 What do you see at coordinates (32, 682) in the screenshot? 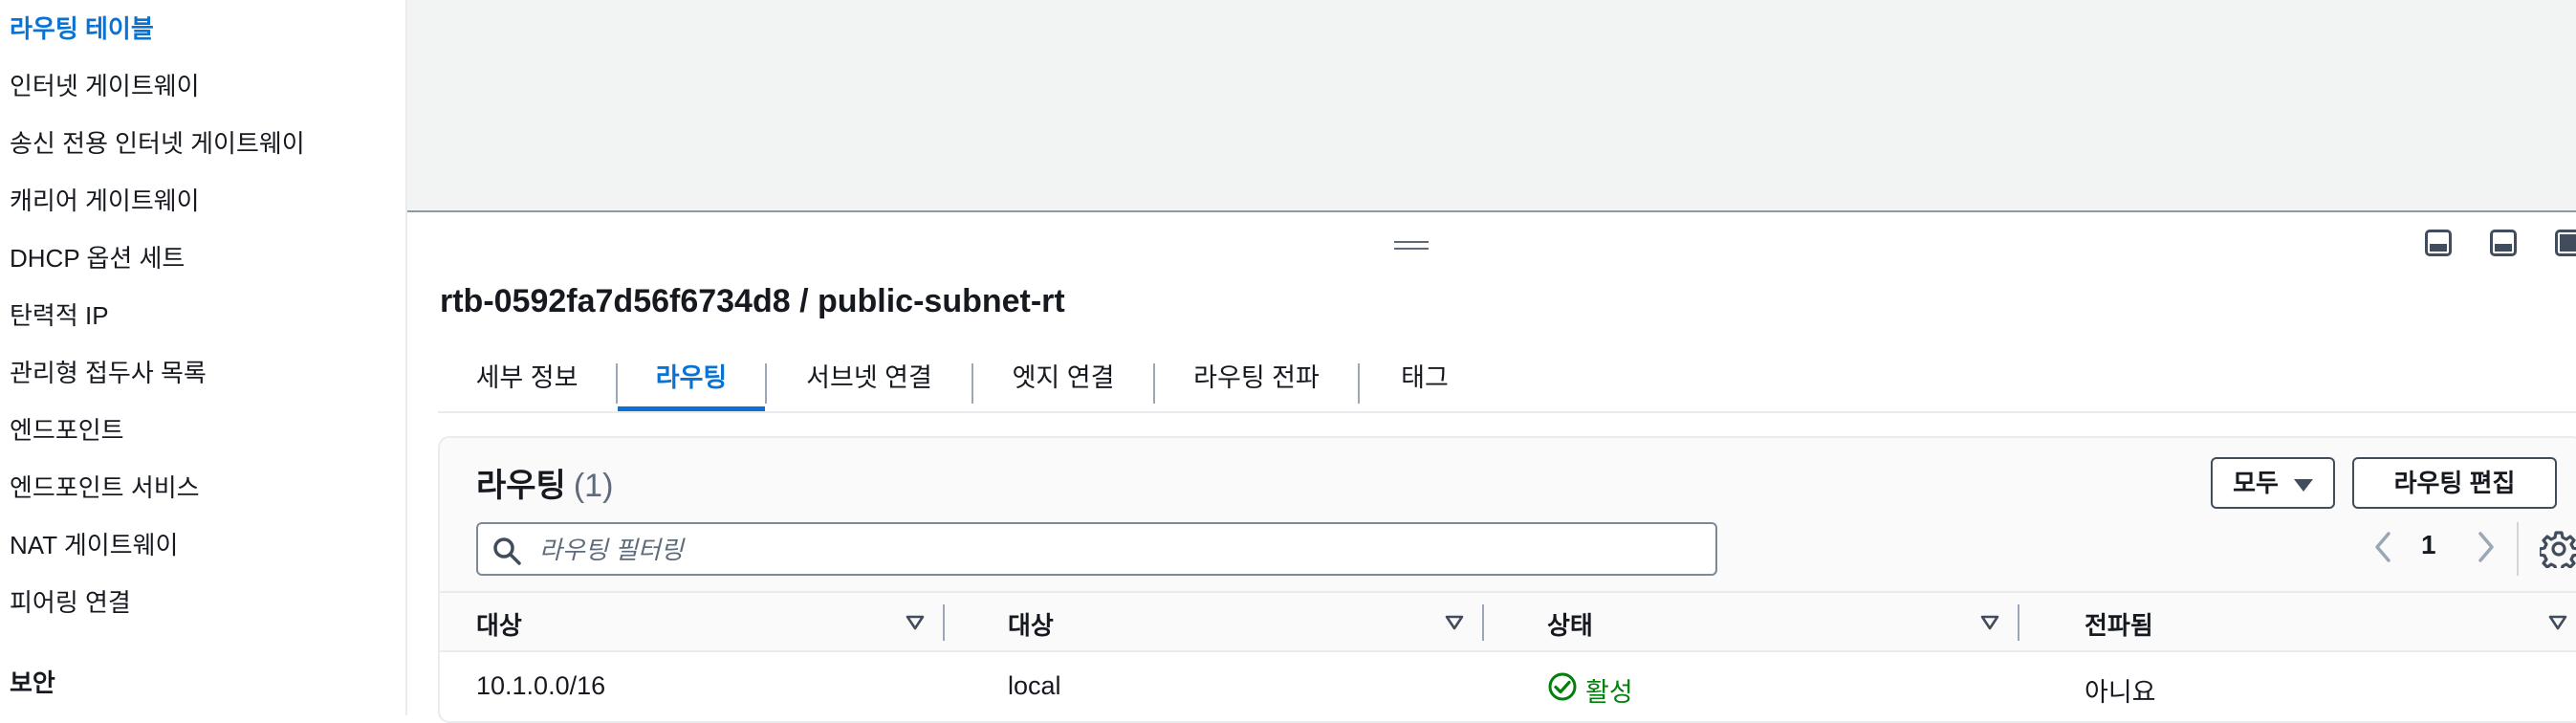
I see `sidebar-section-security: 보안` at bounding box center [32, 682].